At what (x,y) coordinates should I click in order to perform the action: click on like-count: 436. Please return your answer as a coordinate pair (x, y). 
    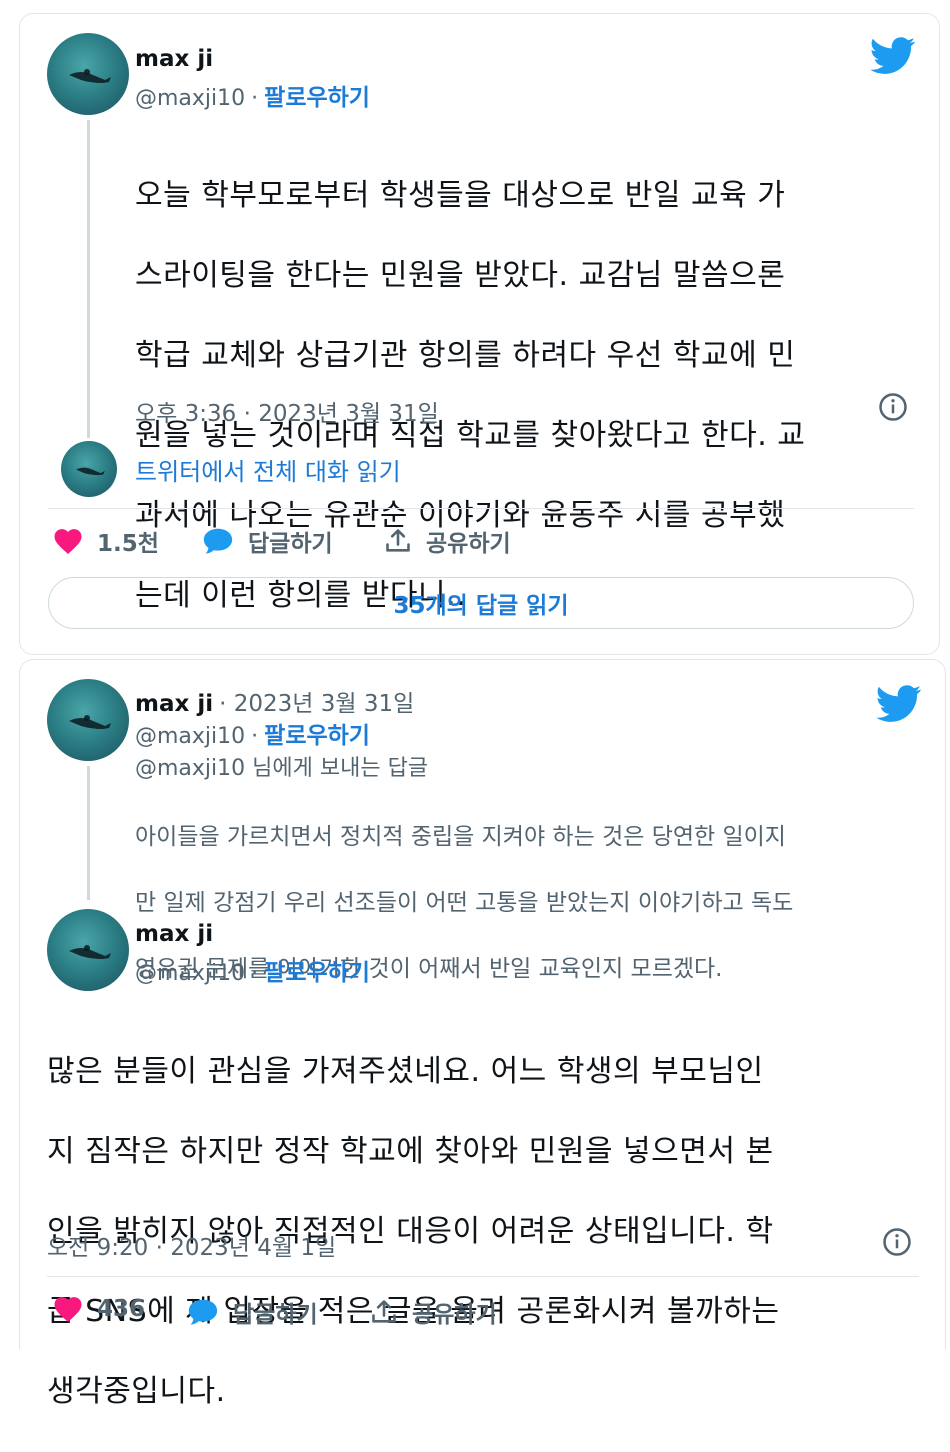
    Looking at the image, I should click on (121, 1309).